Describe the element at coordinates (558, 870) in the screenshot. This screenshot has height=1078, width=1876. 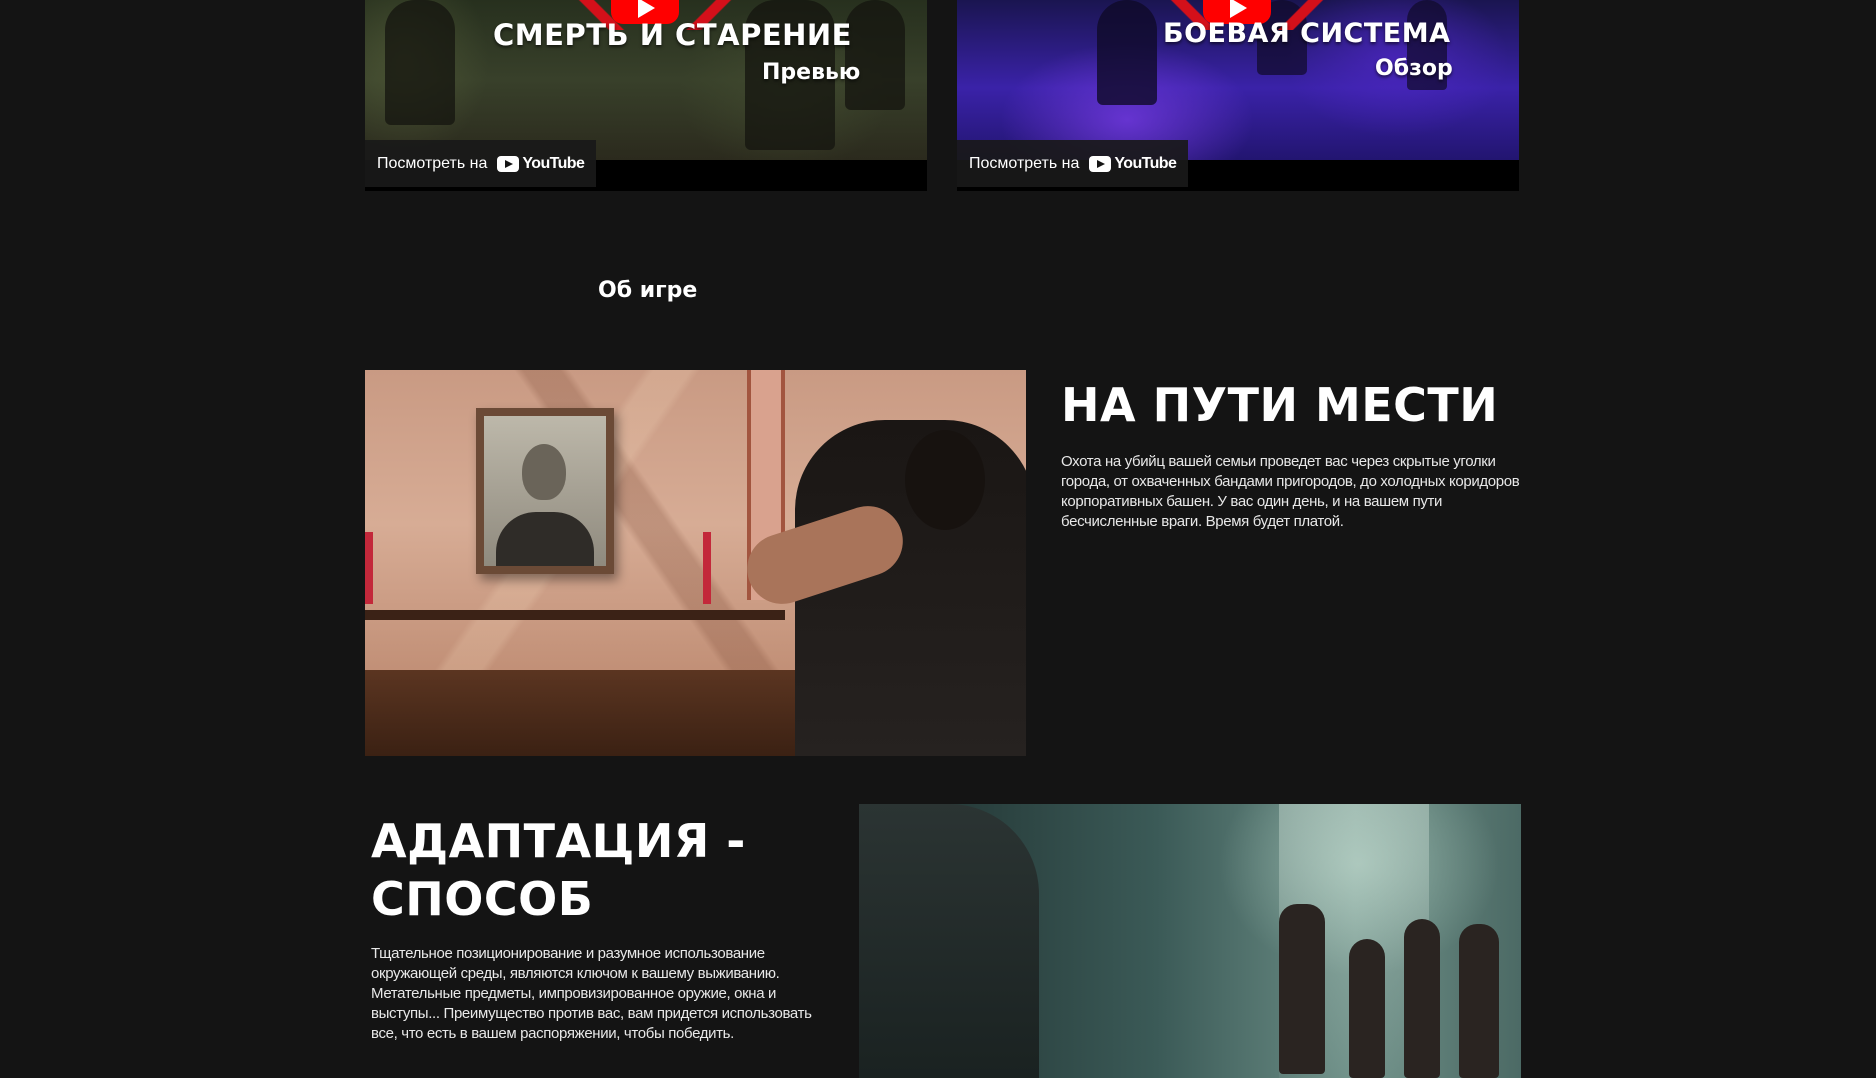
I see `feature-title: АДАПТАЦИЯ - СПОСОБ` at that location.